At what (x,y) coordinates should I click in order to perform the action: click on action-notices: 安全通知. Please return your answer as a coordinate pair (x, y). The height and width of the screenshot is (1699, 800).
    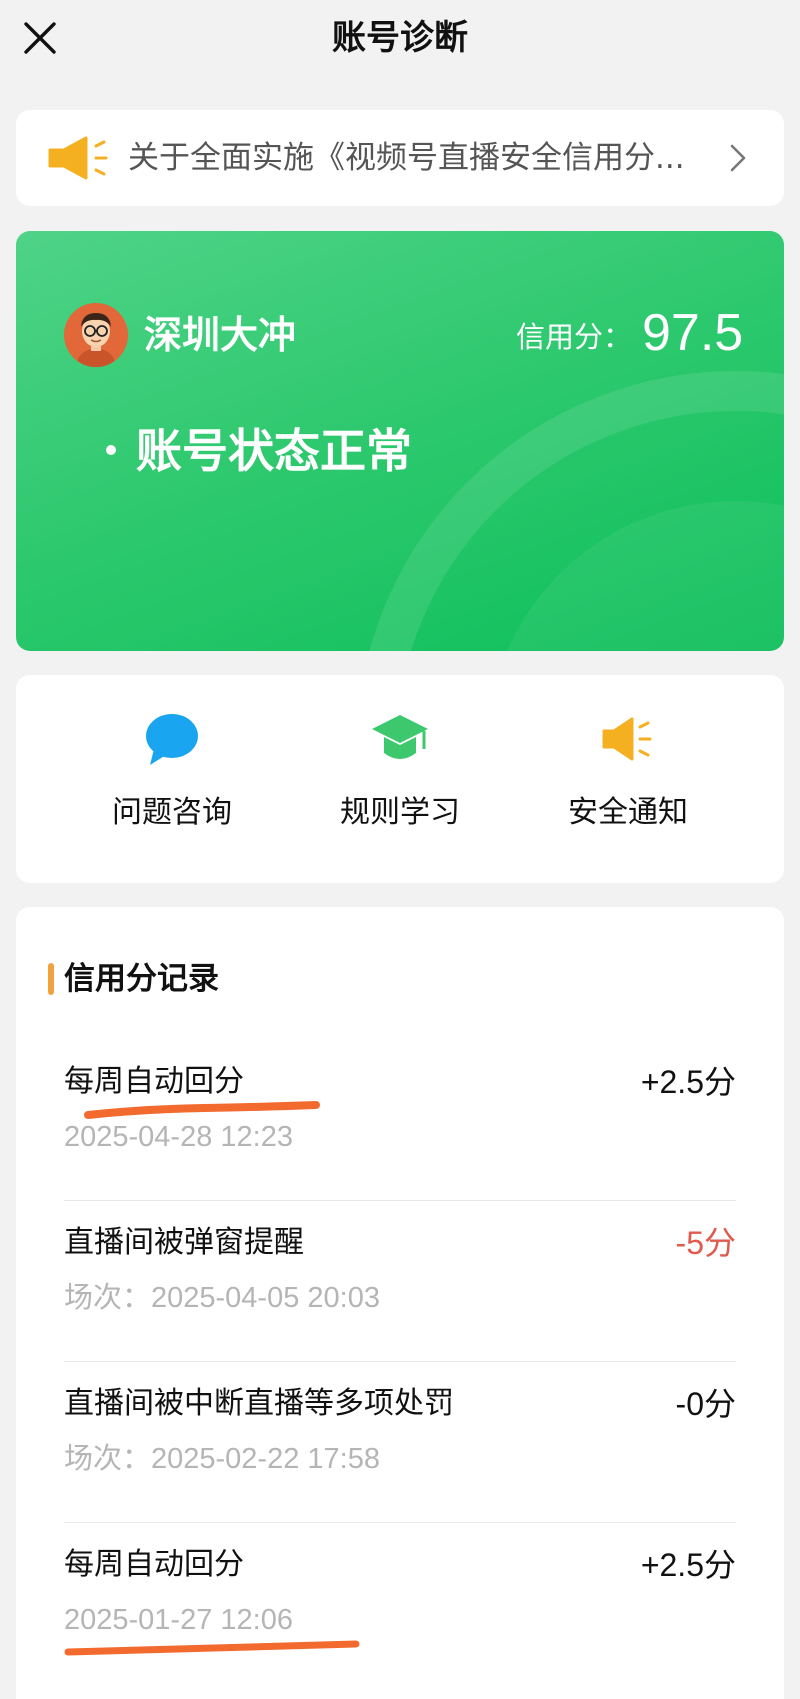
    Looking at the image, I should click on (628, 781).